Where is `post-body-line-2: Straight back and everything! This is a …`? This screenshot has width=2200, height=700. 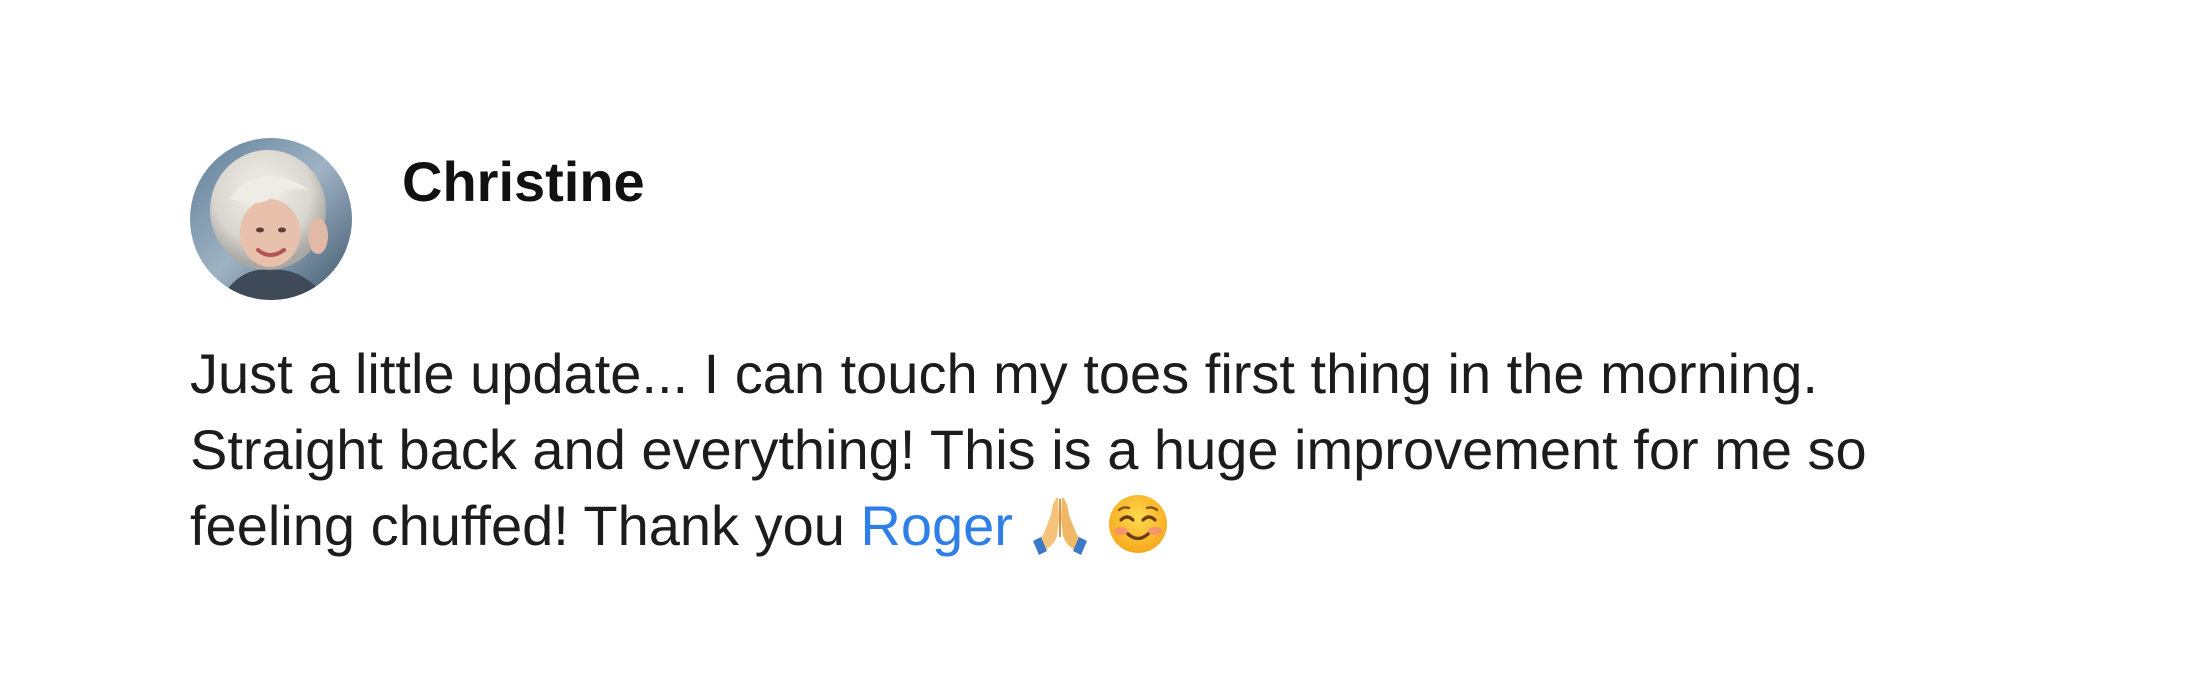
post-body-line-2: Straight back and everything! This is a … is located at coordinates (1028, 449).